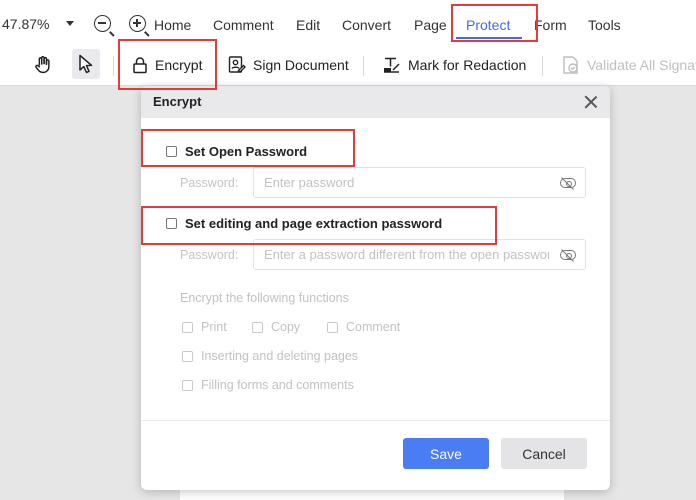  Describe the element at coordinates (467, 65) in the screenshot. I see `mark-for-redaction-label: Mark for Redaction` at that location.